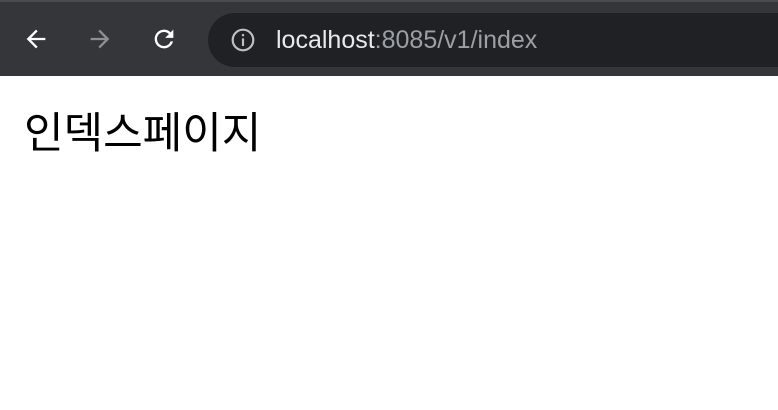 This screenshot has width=778, height=410. Describe the element at coordinates (243, 40) in the screenshot. I see `info-icon` at that location.